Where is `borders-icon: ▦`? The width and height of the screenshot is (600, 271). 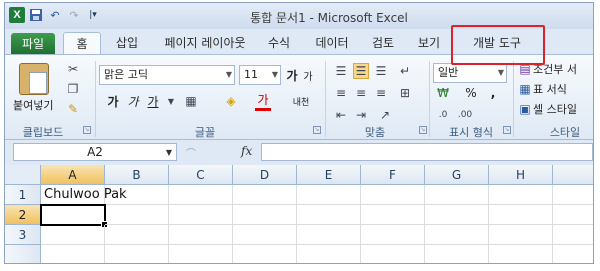
borders-icon: ▦ is located at coordinates (191, 101).